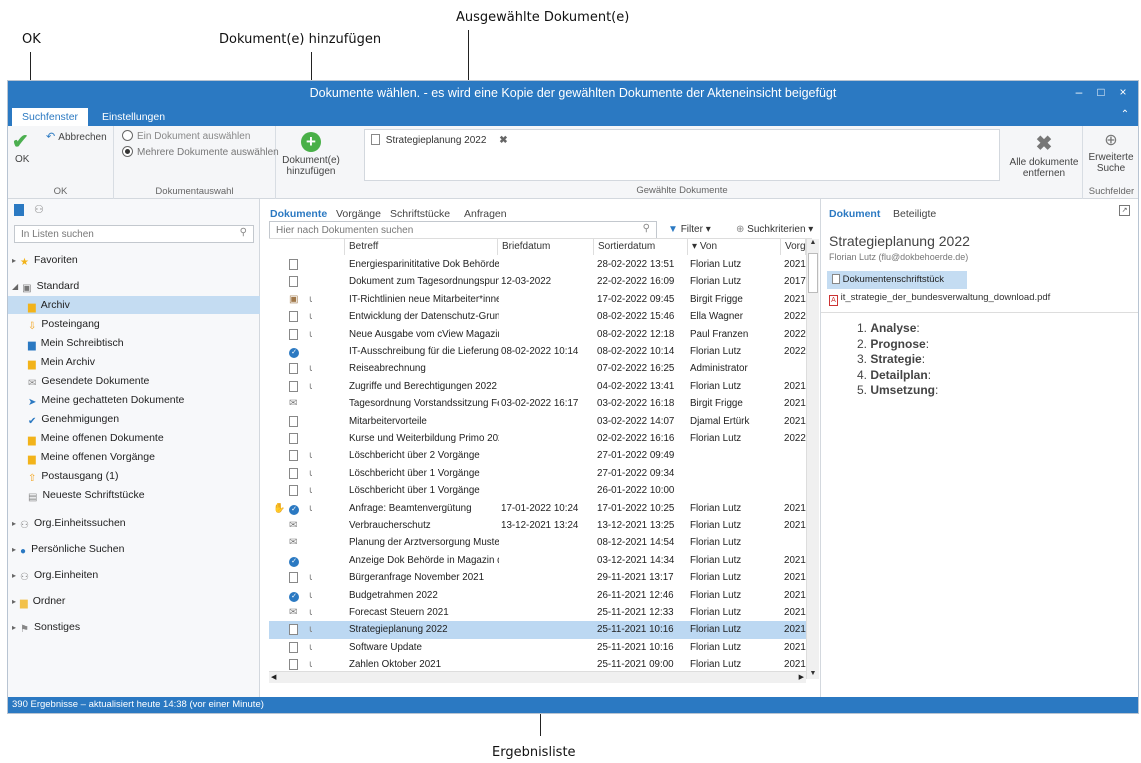  I want to click on close-button: ×, so click(1123, 92).